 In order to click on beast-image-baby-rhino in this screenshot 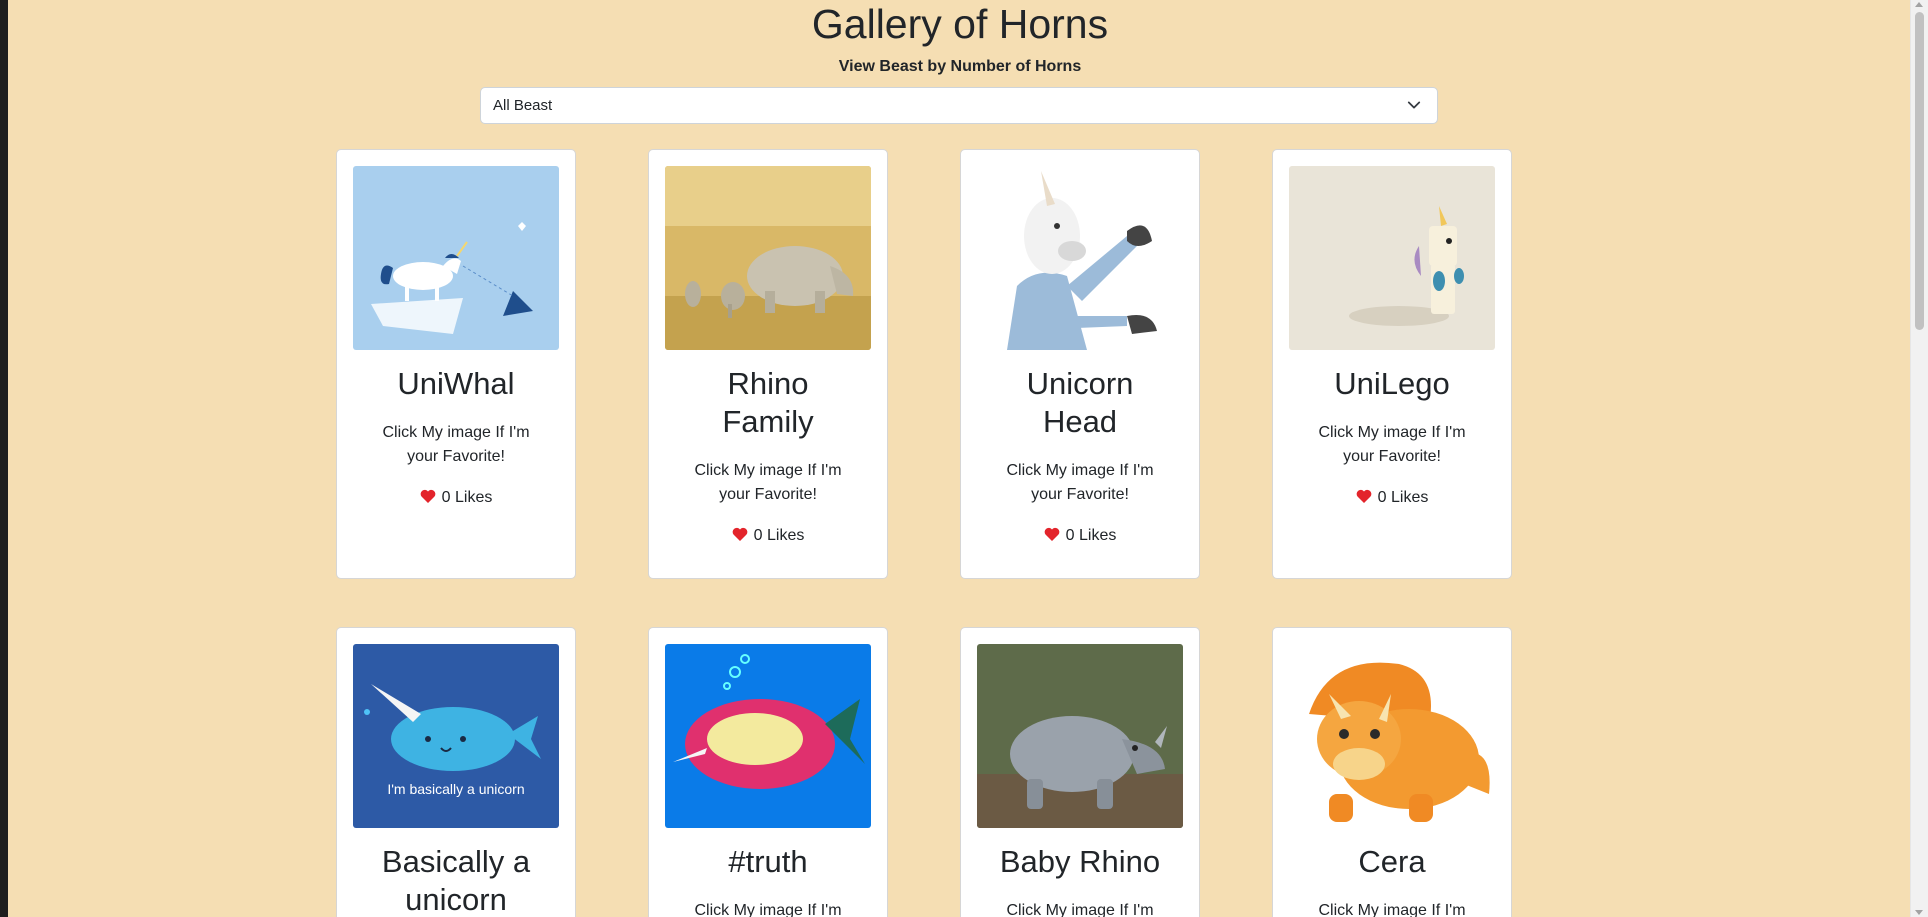, I will do `click(1080, 736)`.